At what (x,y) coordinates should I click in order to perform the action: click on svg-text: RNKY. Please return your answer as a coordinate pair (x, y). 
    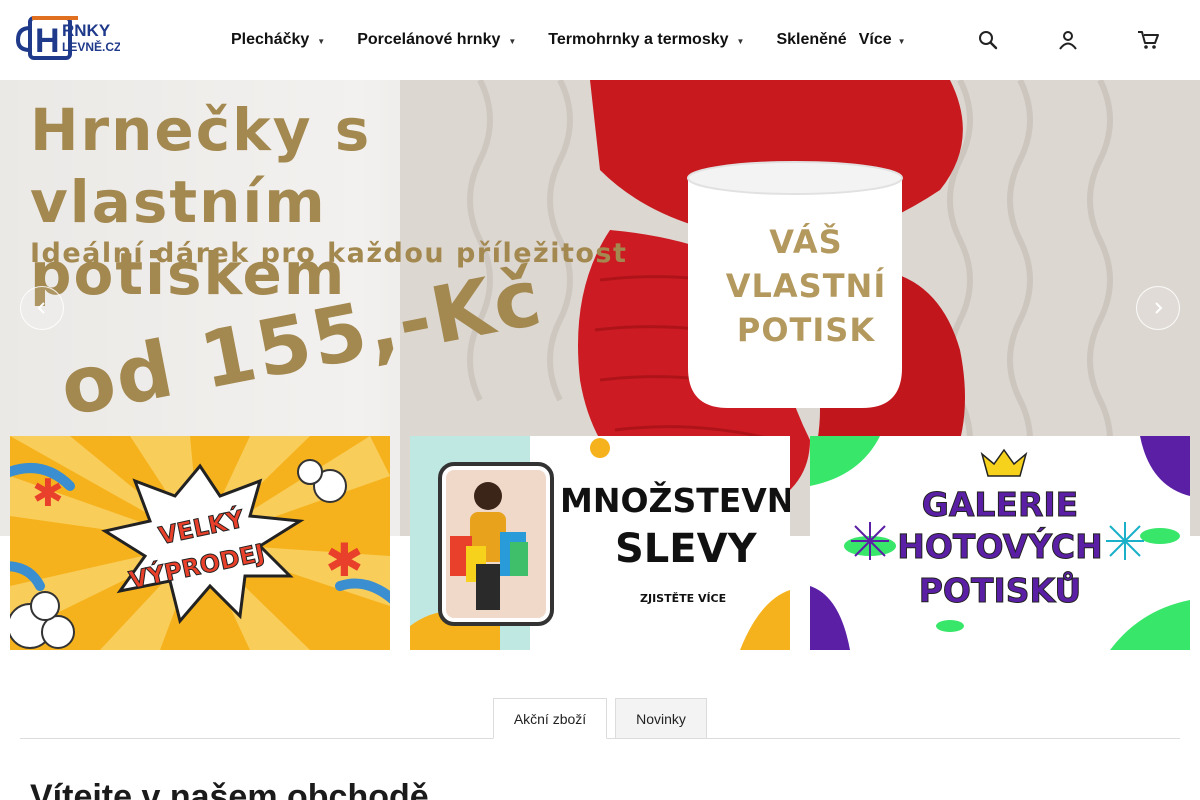
    Looking at the image, I should click on (86, 30).